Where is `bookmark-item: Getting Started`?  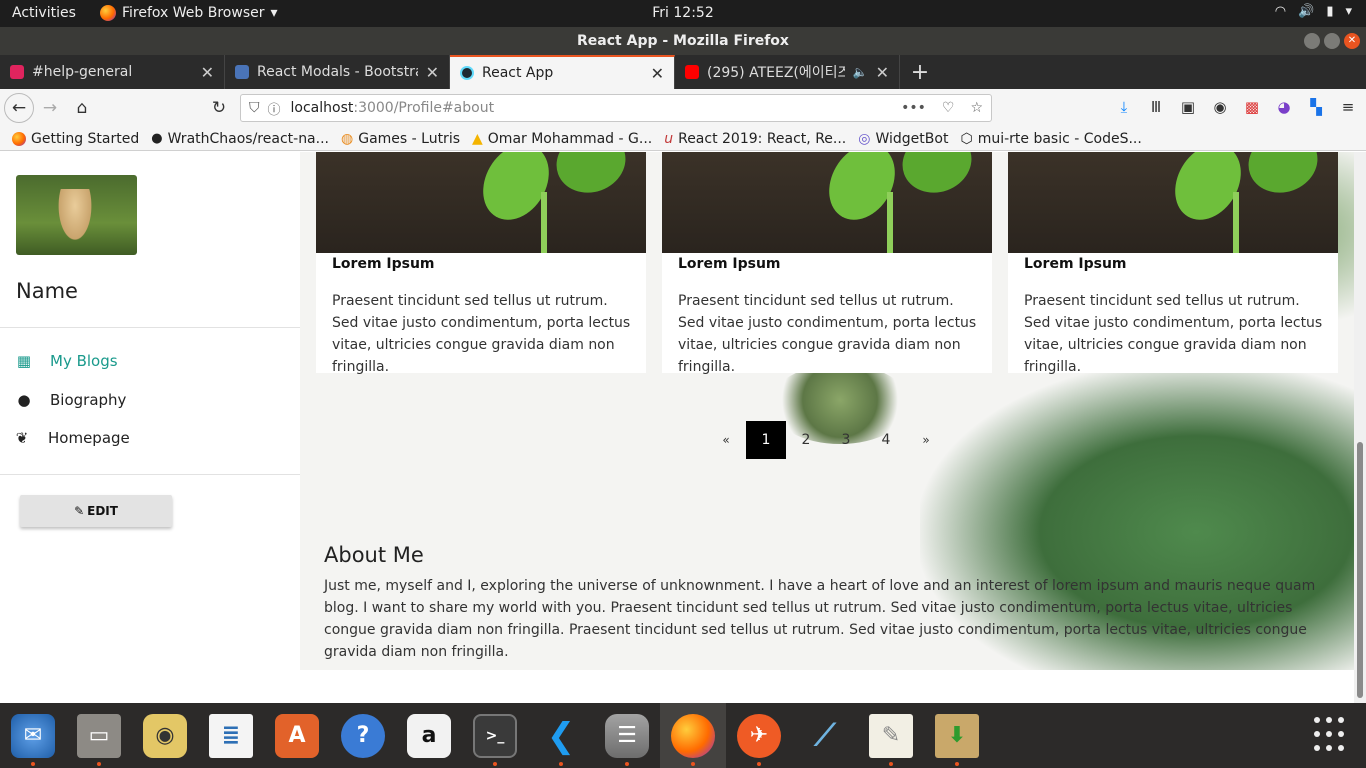 bookmark-item: Getting Started is located at coordinates (75, 139).